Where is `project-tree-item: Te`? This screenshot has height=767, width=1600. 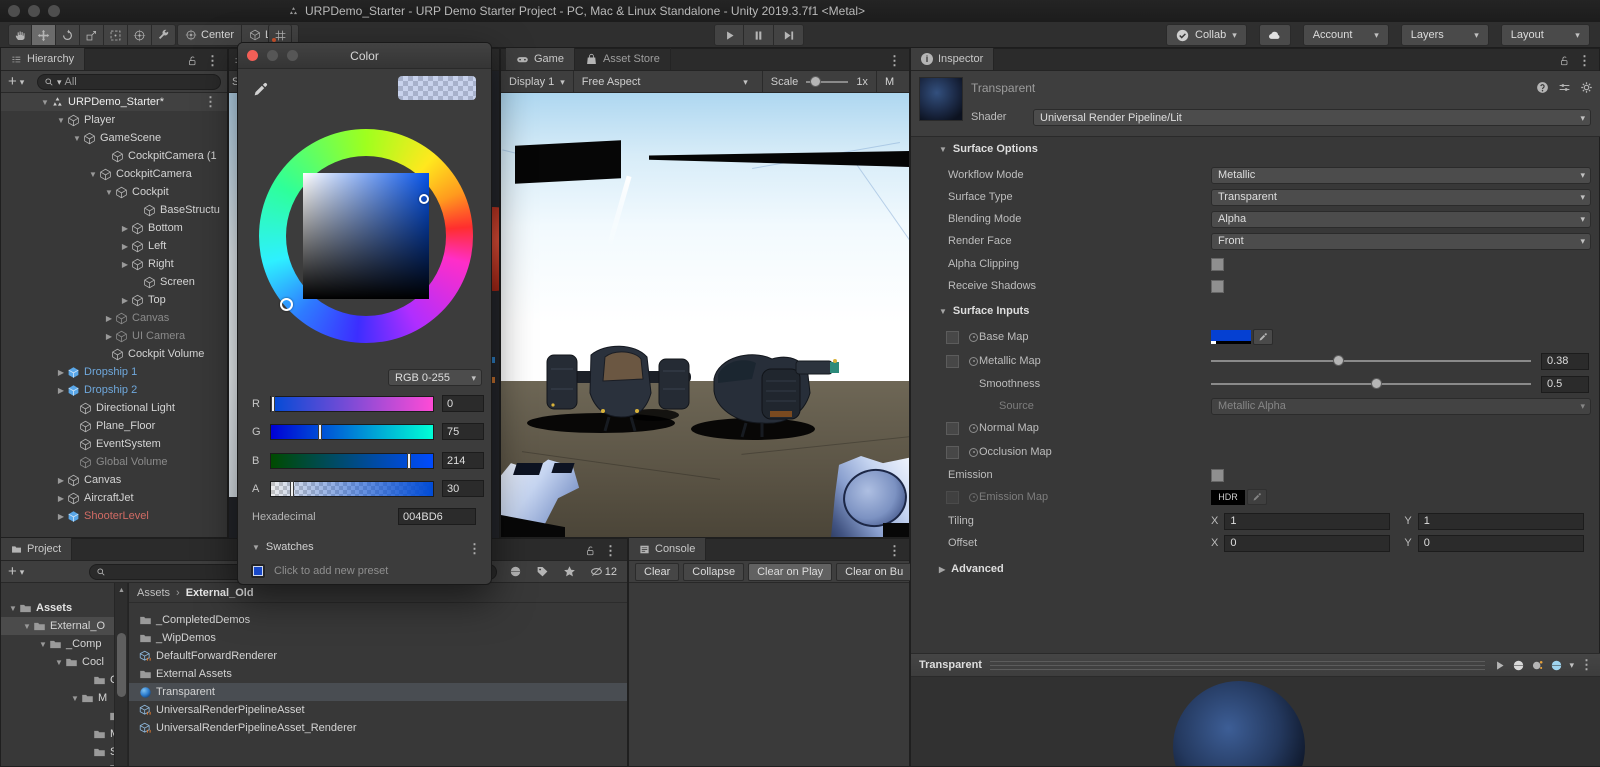
project-tree-item: Te is located at coordinates (57, 763).